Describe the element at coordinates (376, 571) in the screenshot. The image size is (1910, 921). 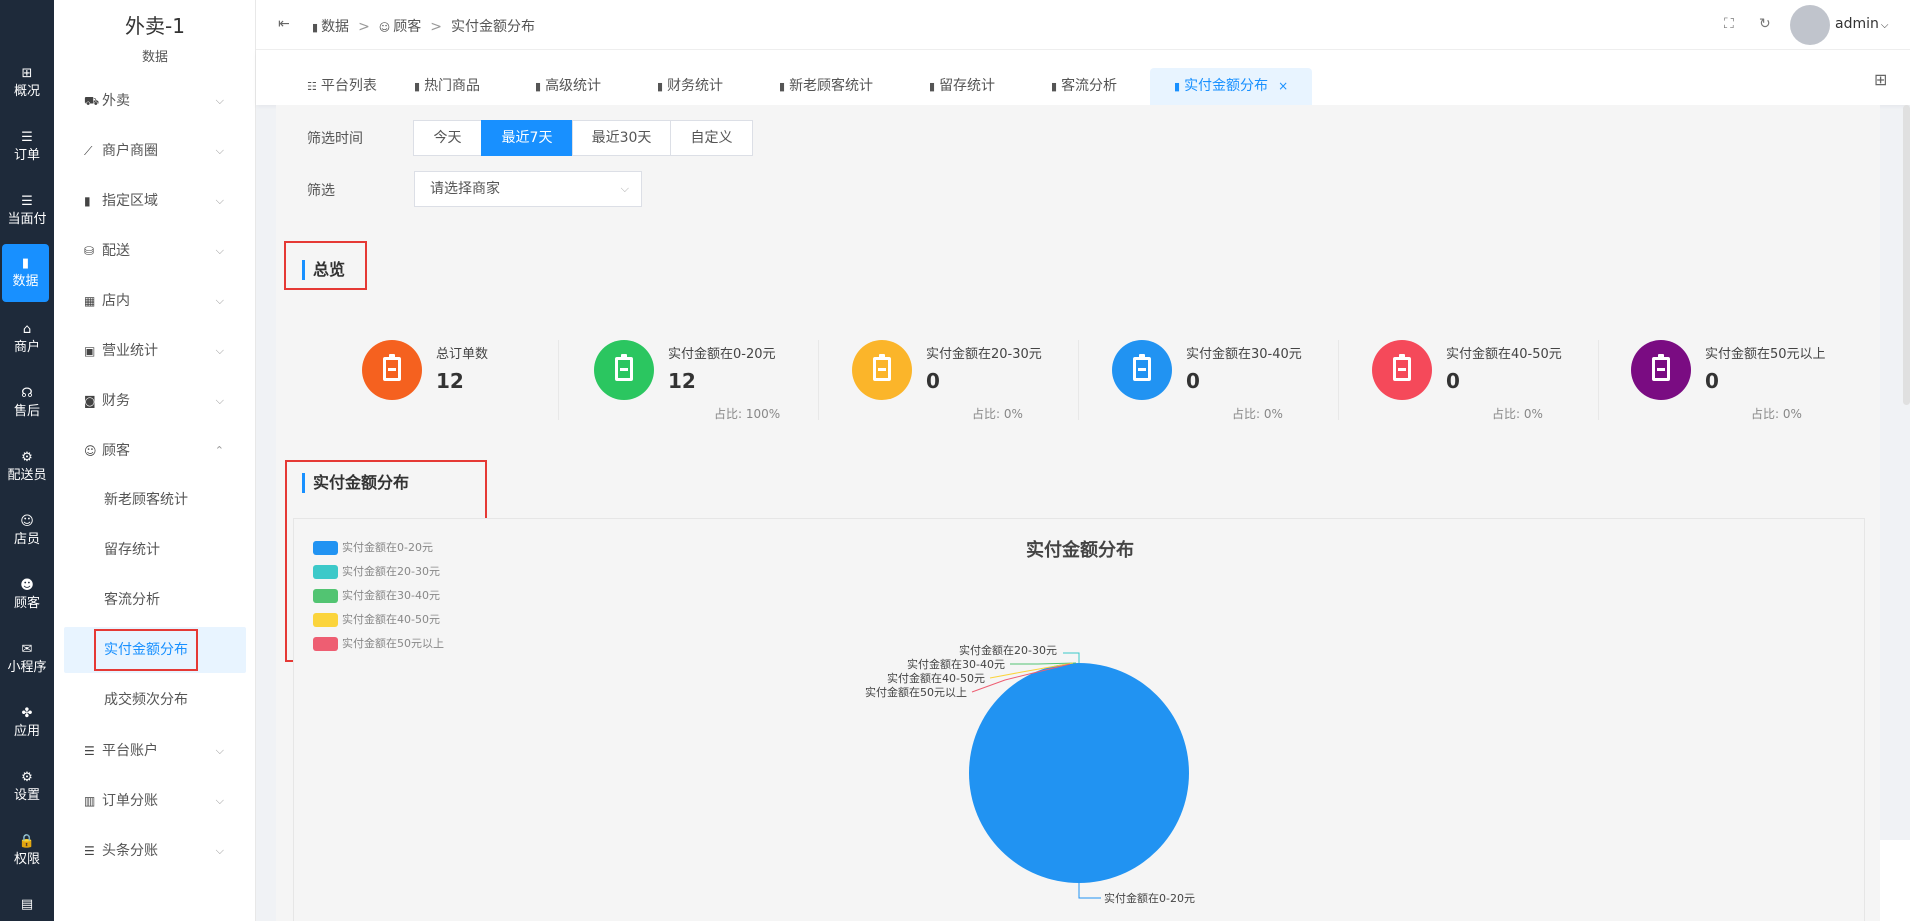
I see `legend-item: 实付金额在20-30元` at that location.